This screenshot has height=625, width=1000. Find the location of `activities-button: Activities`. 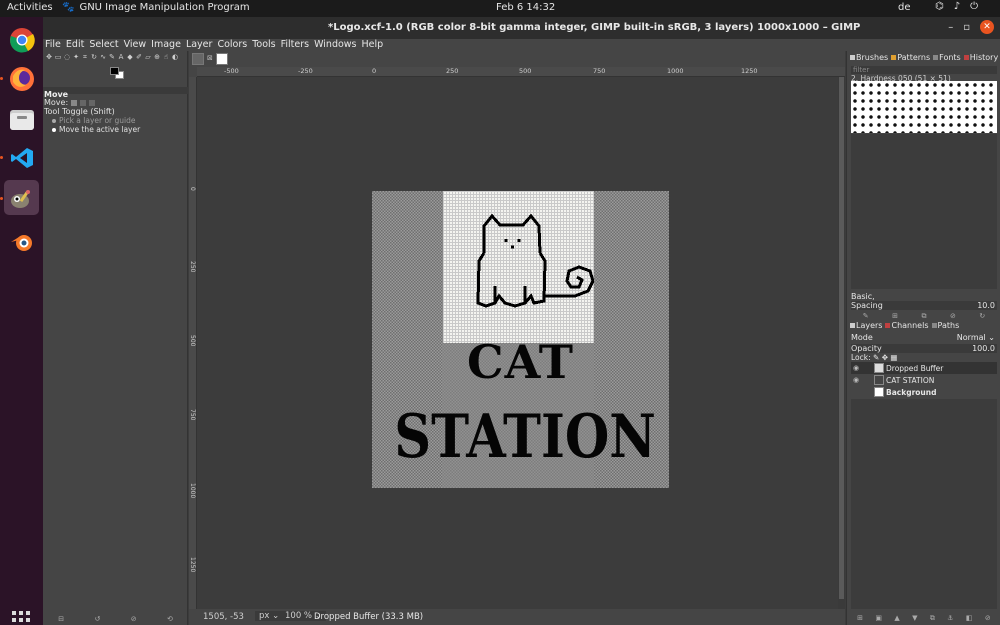

activities-button: Activities is located at coordinates (30, 7).